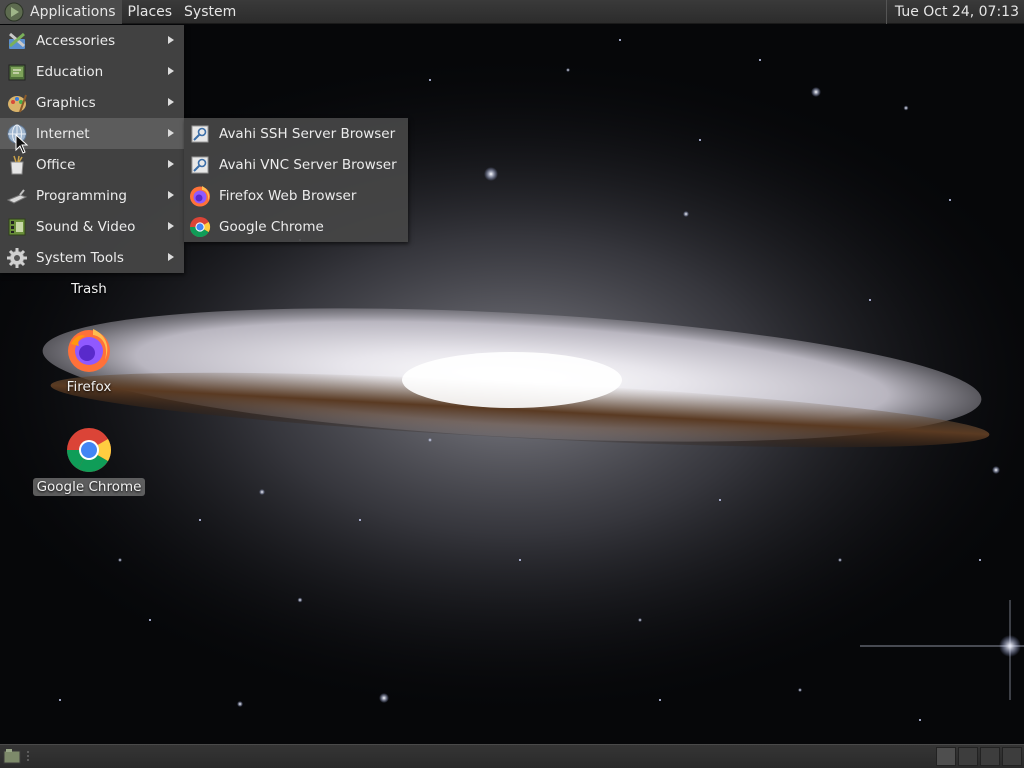 The width and height of the screenshot is (1024, 768). I want to click on applications-menu-button: Applications, so click(61, 12).